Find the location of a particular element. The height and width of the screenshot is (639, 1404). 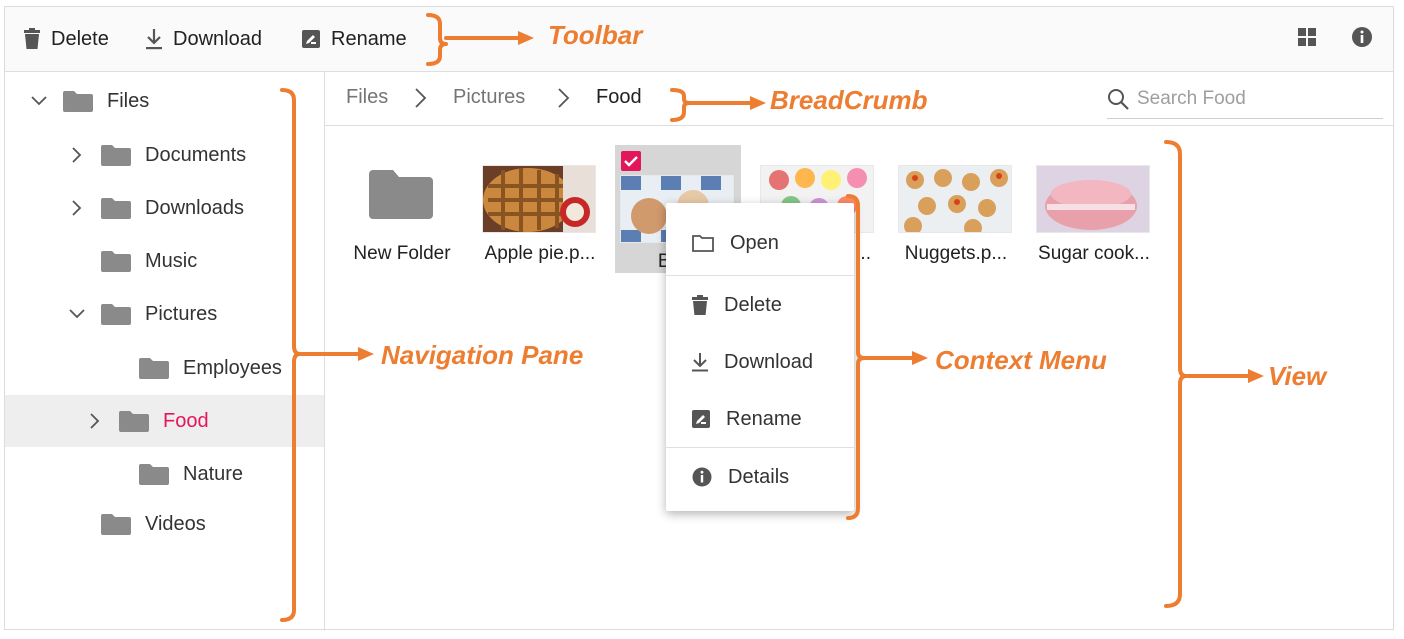

annotation-view: View is located at coordinates (1297, 376).